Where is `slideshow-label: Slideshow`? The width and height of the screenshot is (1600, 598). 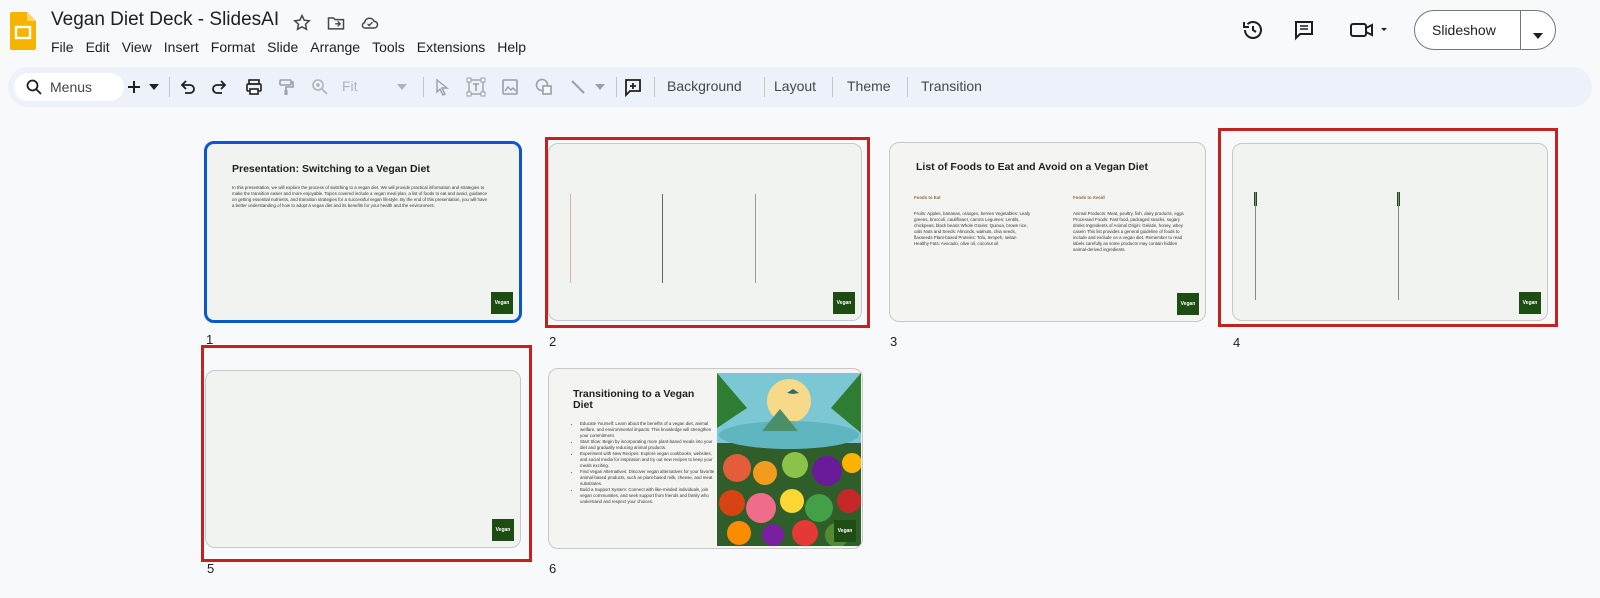 slideshow-label: Slideshow is located at coordinates (1464, 30).